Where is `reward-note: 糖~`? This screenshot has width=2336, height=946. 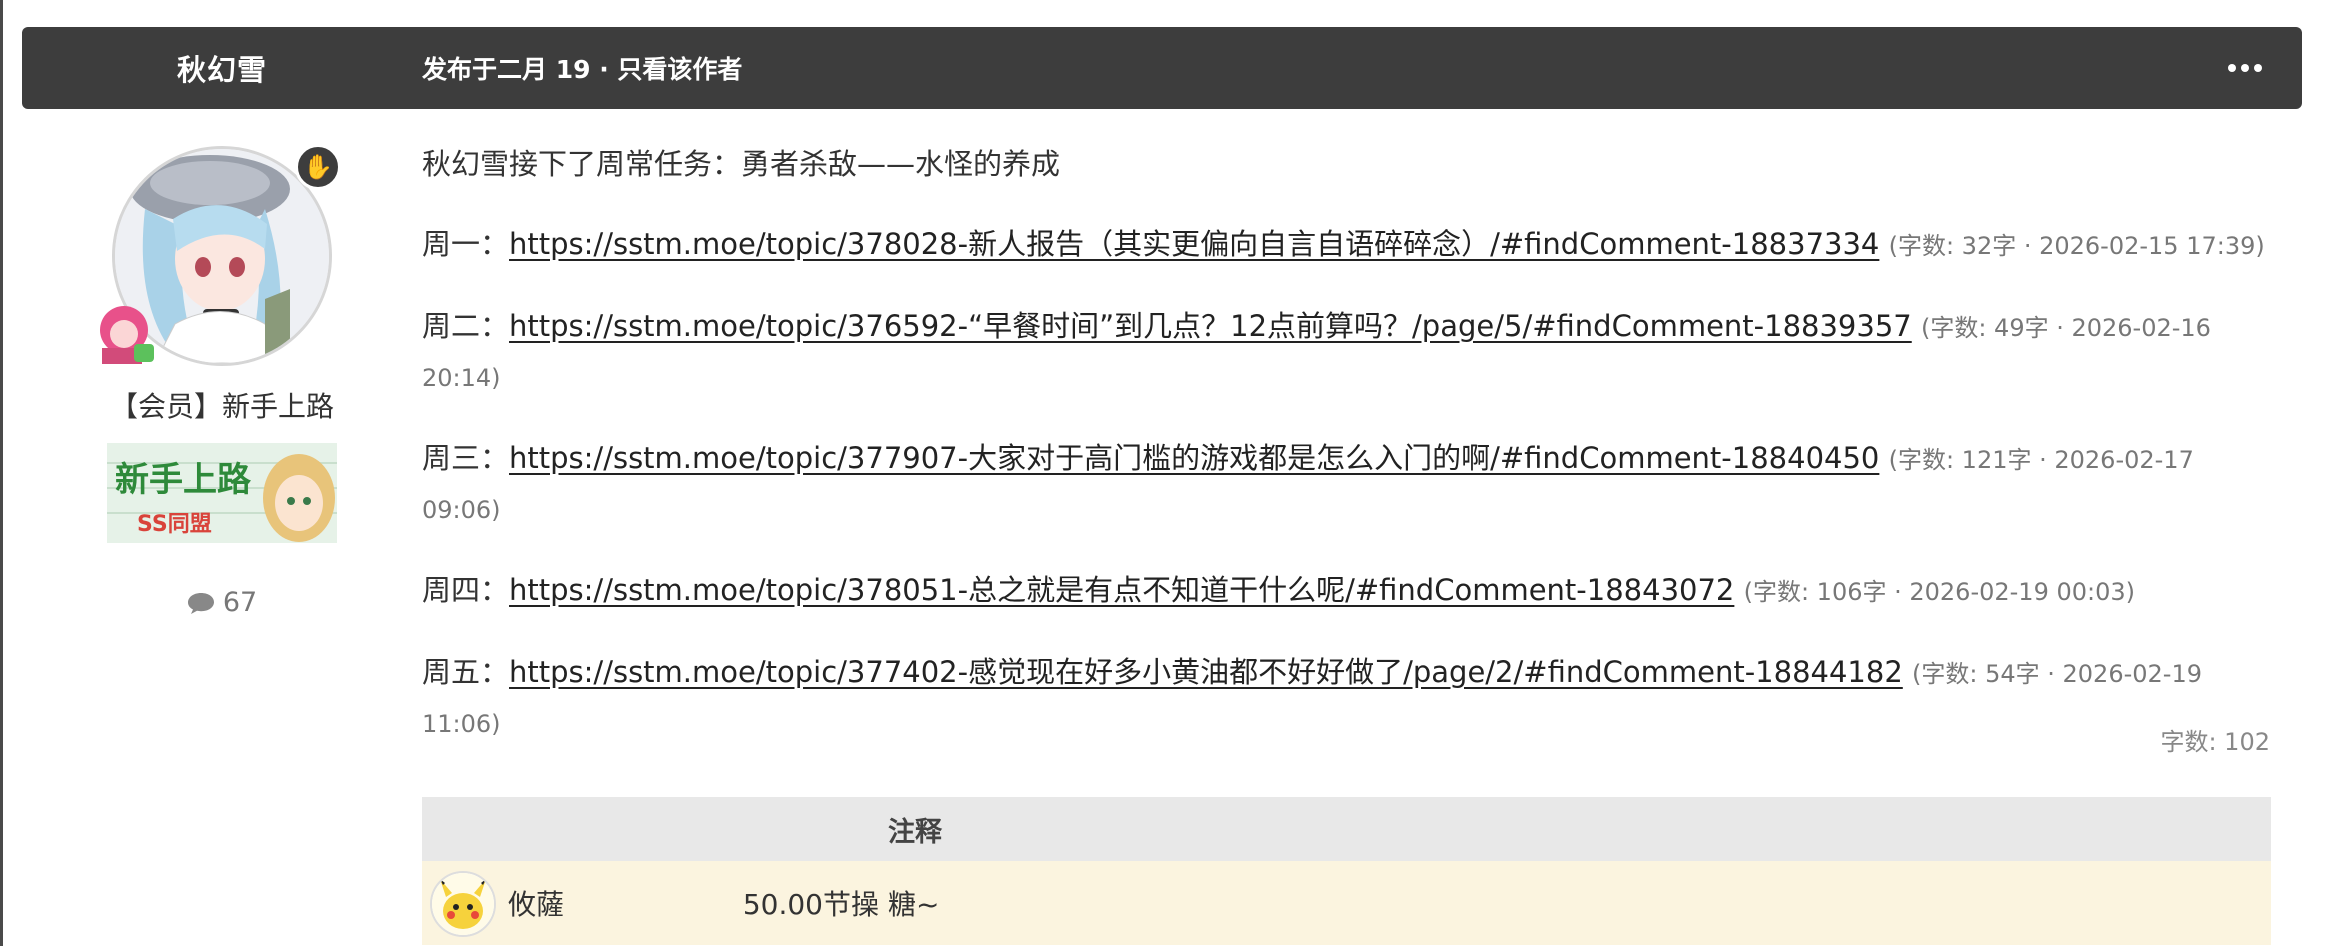 reward-note: 糖~ is located at coordinates (914, 904).